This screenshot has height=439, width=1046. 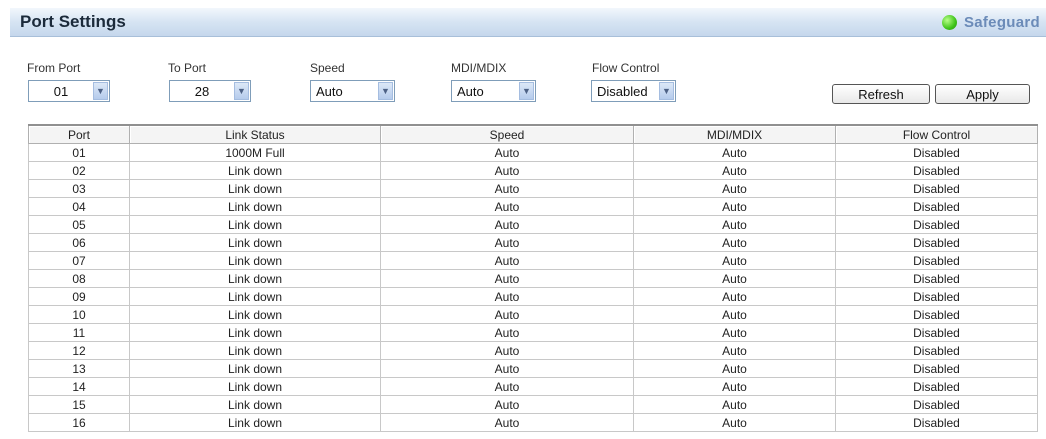 What do you see at coordinates (633, 91) in the screenshot?
I see `flow-control-select: Disabled ▼` at bounding box center [633, 91].